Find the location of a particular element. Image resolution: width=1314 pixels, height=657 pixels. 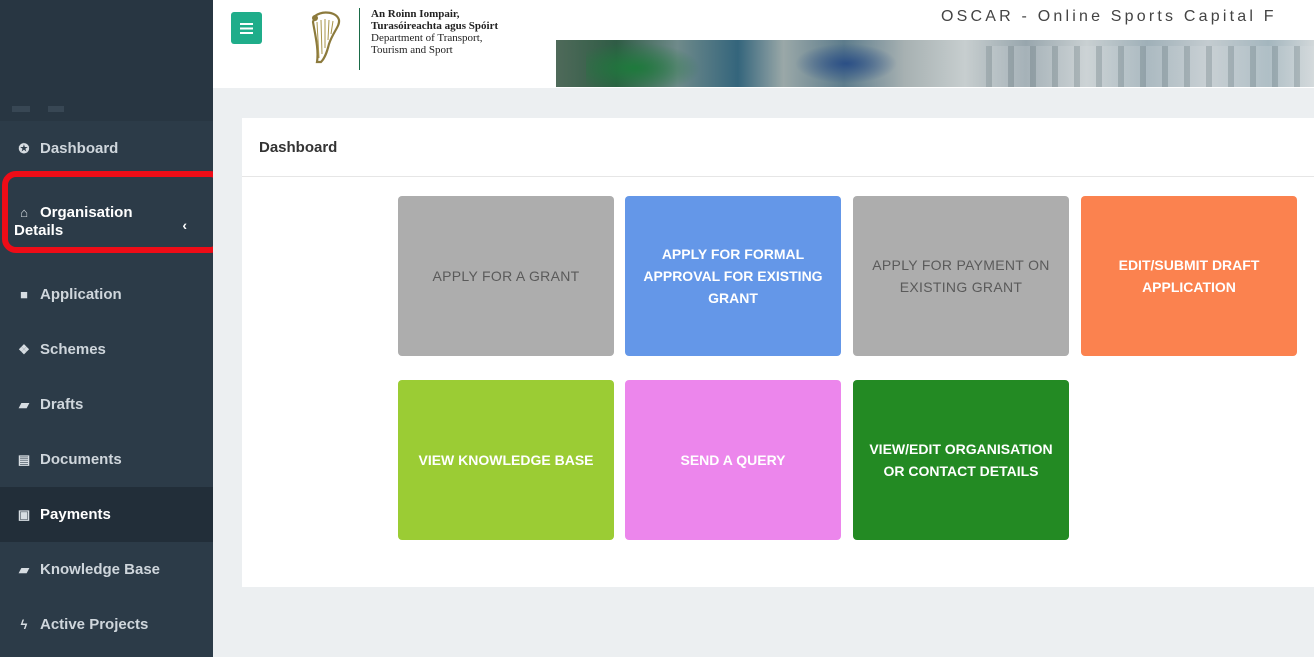

sidebar-item-drafts: ▰ Drafts is located at coordinates (106, 404).